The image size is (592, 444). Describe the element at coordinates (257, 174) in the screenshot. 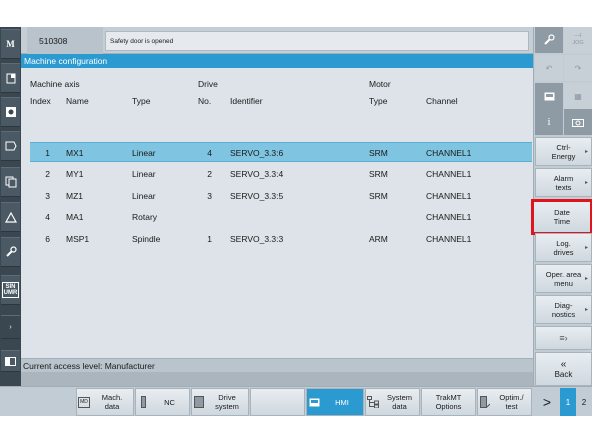

I see `cell-identifier: SERVO_3.3:4` at that location.